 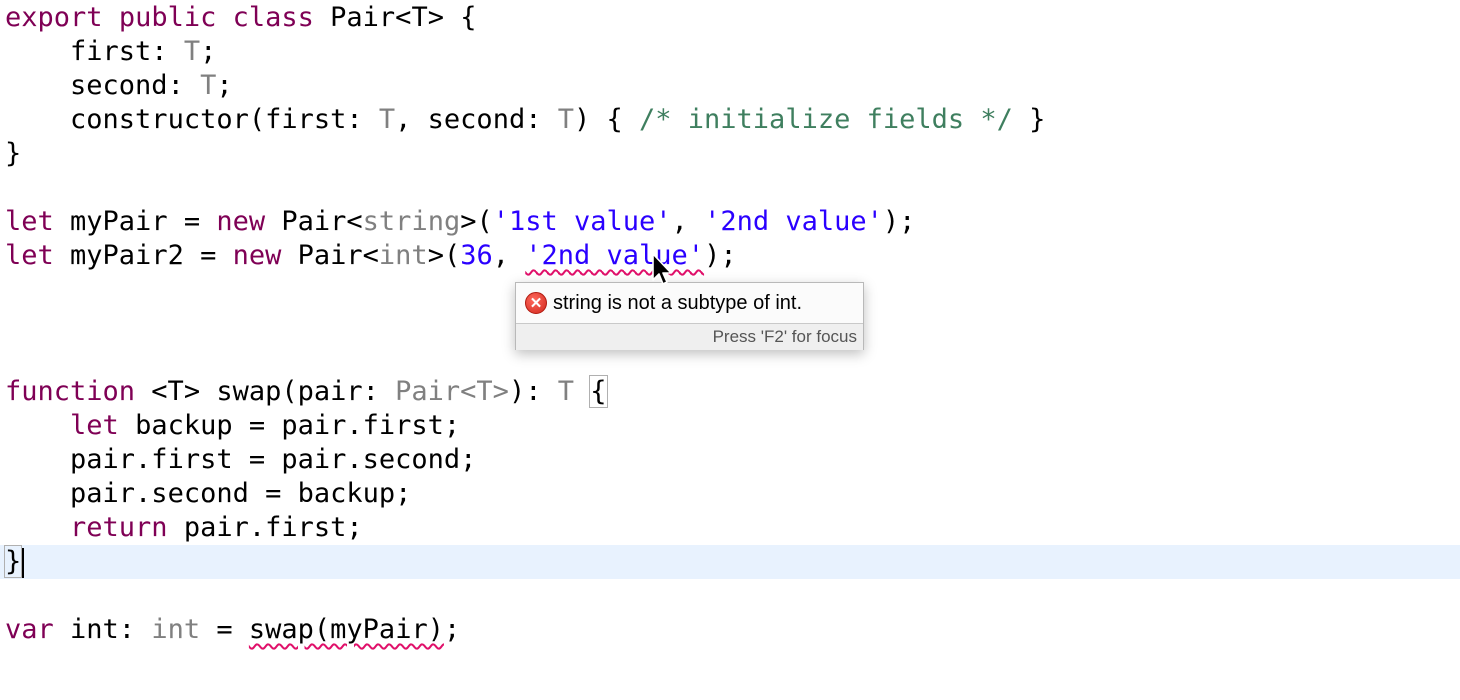 I want to click on var-decl: int:, so click(x=102, y=629).